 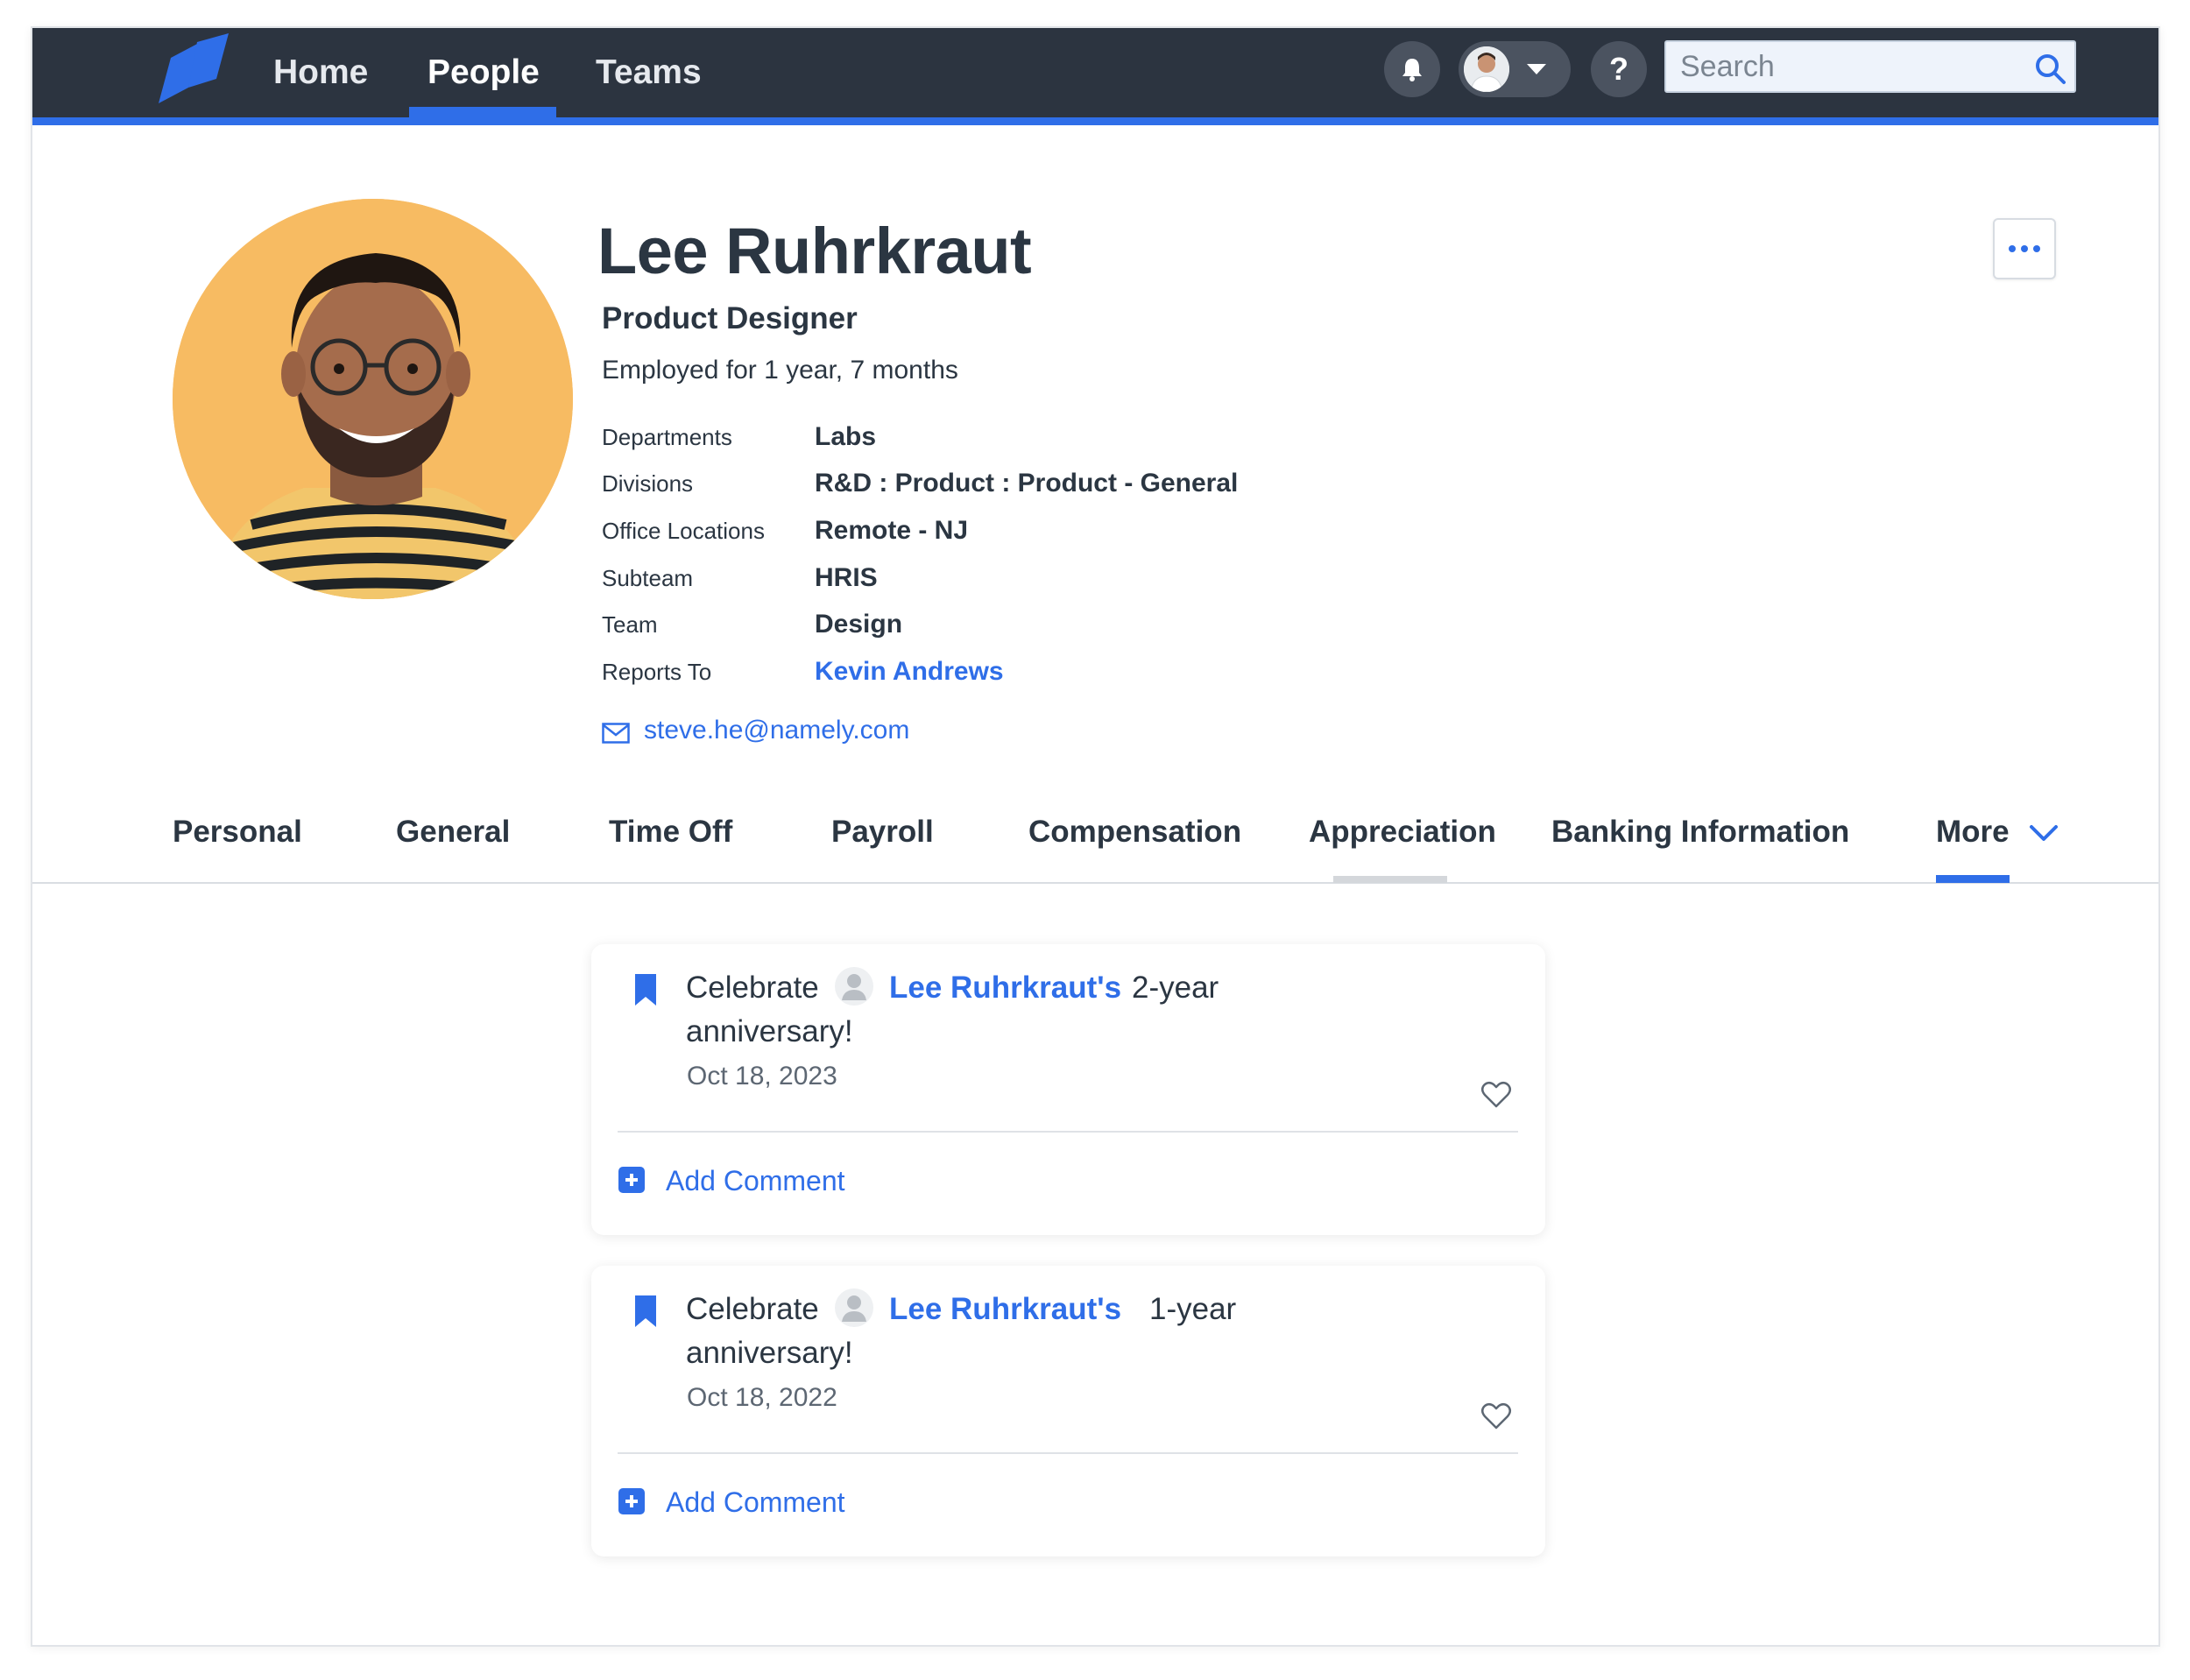 I want to click on reports-to-link: Kevin Andrews, so click(x=910, y=672).